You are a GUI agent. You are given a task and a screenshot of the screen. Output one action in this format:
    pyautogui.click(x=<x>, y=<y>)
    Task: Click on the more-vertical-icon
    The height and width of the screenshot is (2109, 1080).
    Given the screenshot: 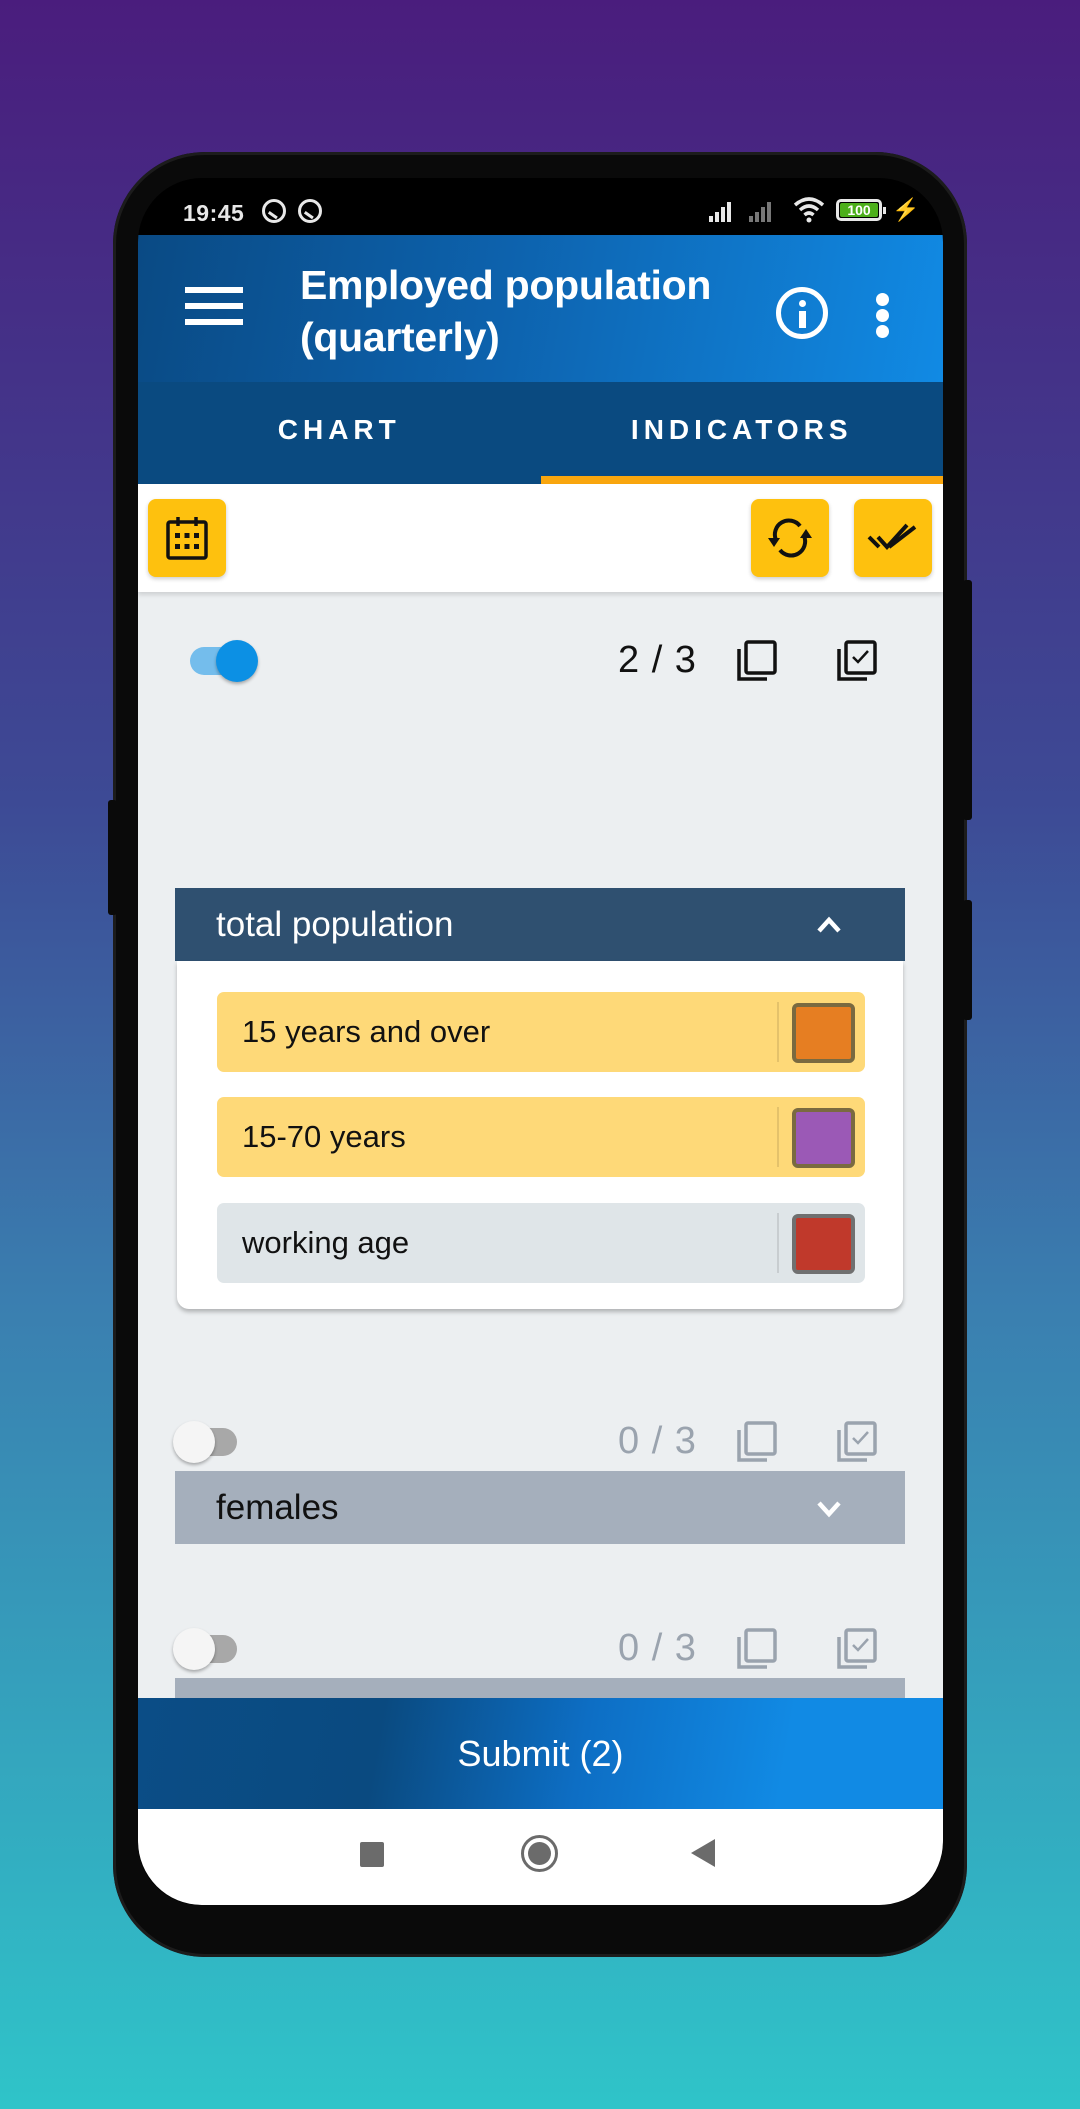 What is the action you would take?
    pyautogui.click(x=883, y=315)
    